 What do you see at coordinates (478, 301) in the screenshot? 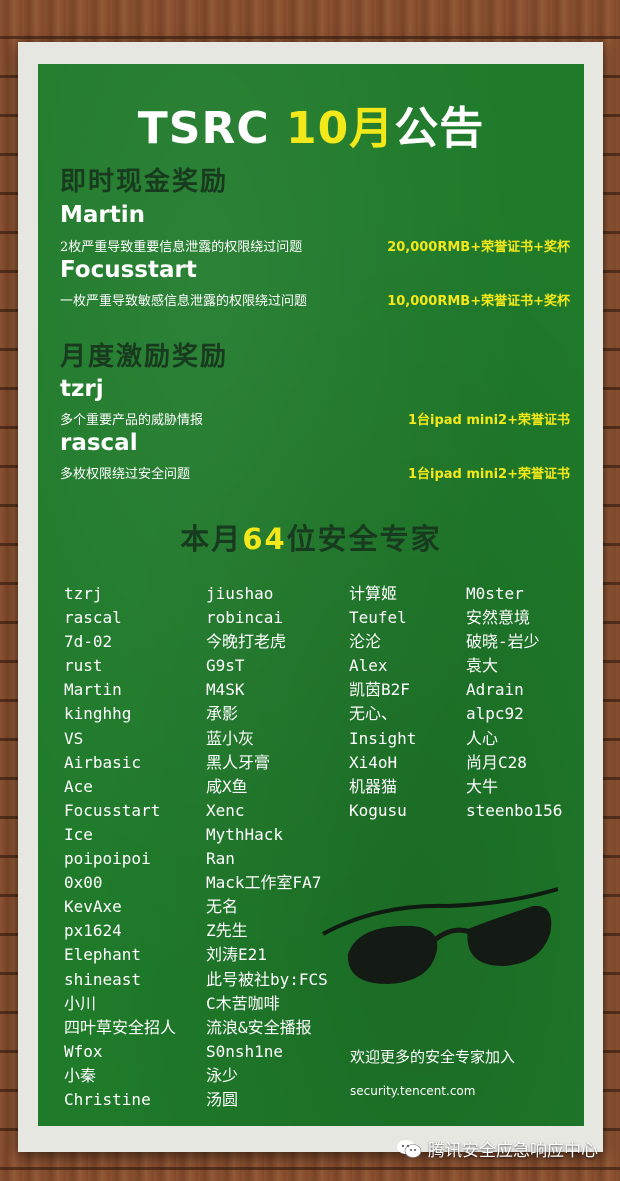
I see `winner-prize: 10,000RMB+荣誉证书+奖杯` at bounding box center [478, 301].